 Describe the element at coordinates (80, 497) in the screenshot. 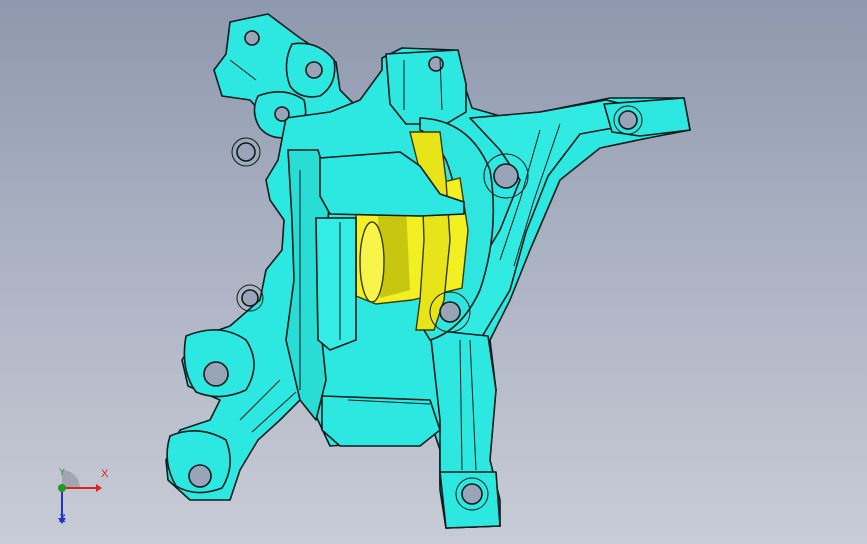

I see `axis-triad` at that location.